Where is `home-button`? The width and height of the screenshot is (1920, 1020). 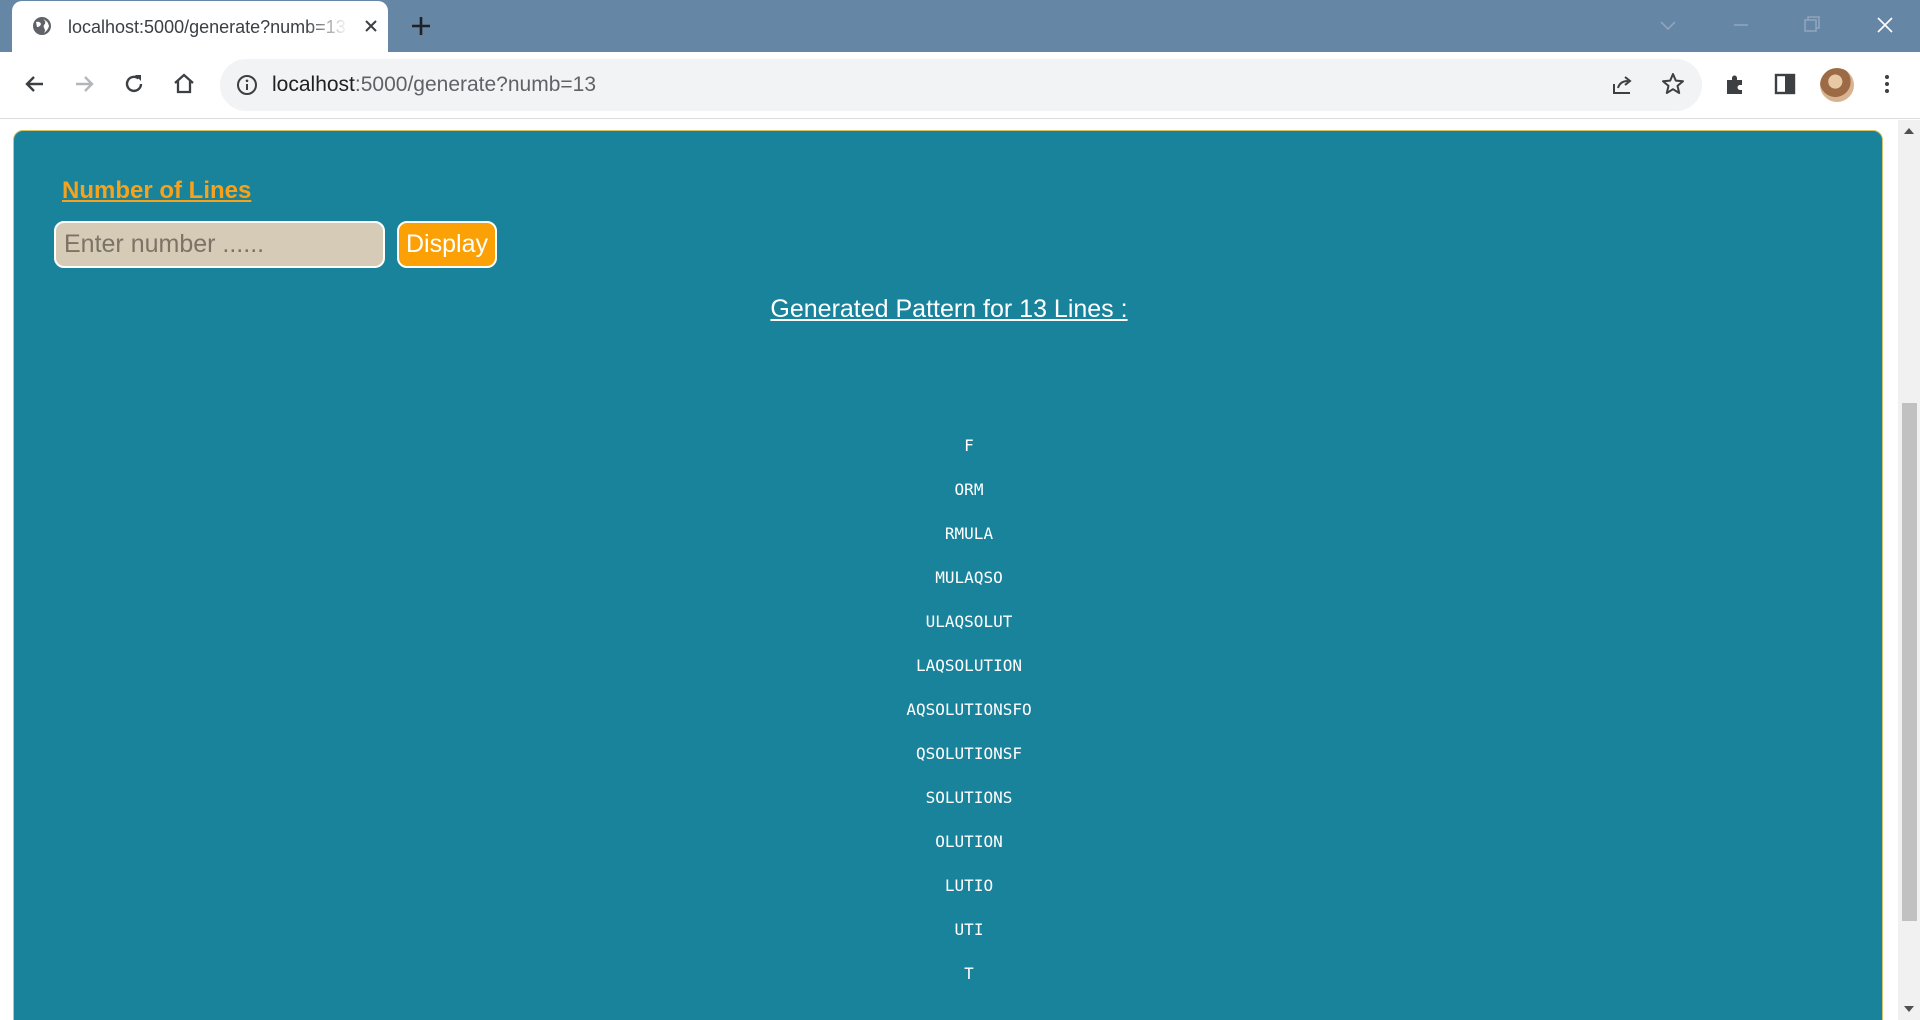
home-button is located at coordinates (184, 84).